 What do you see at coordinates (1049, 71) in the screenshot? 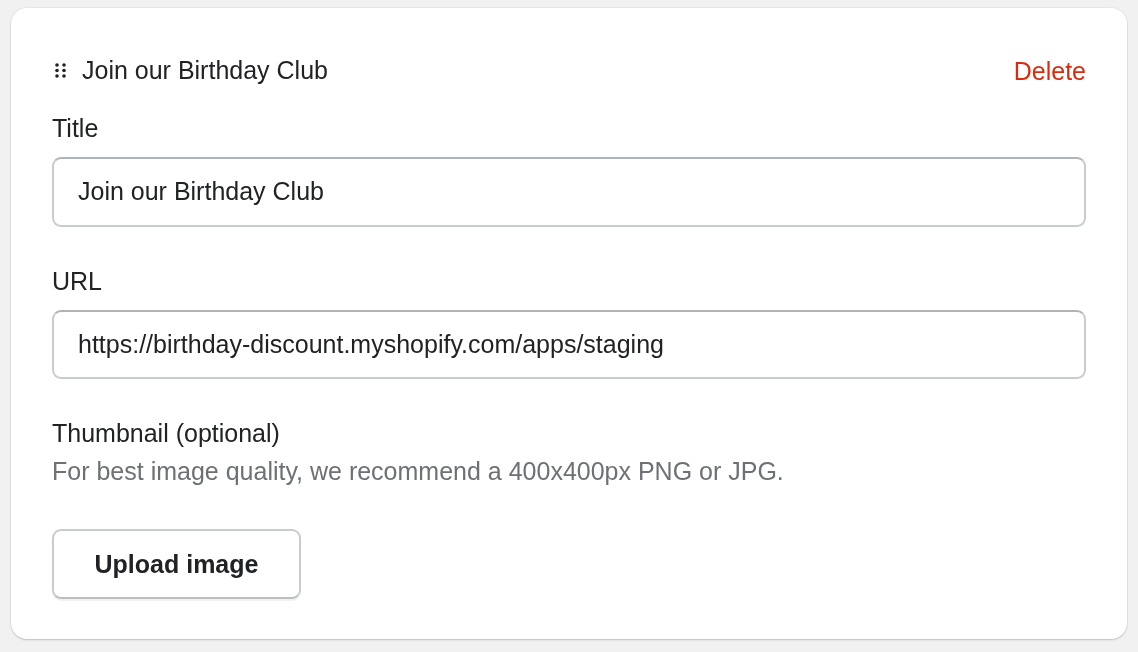
I see `delete-link: Delete` at bounding box center [1049, 71].